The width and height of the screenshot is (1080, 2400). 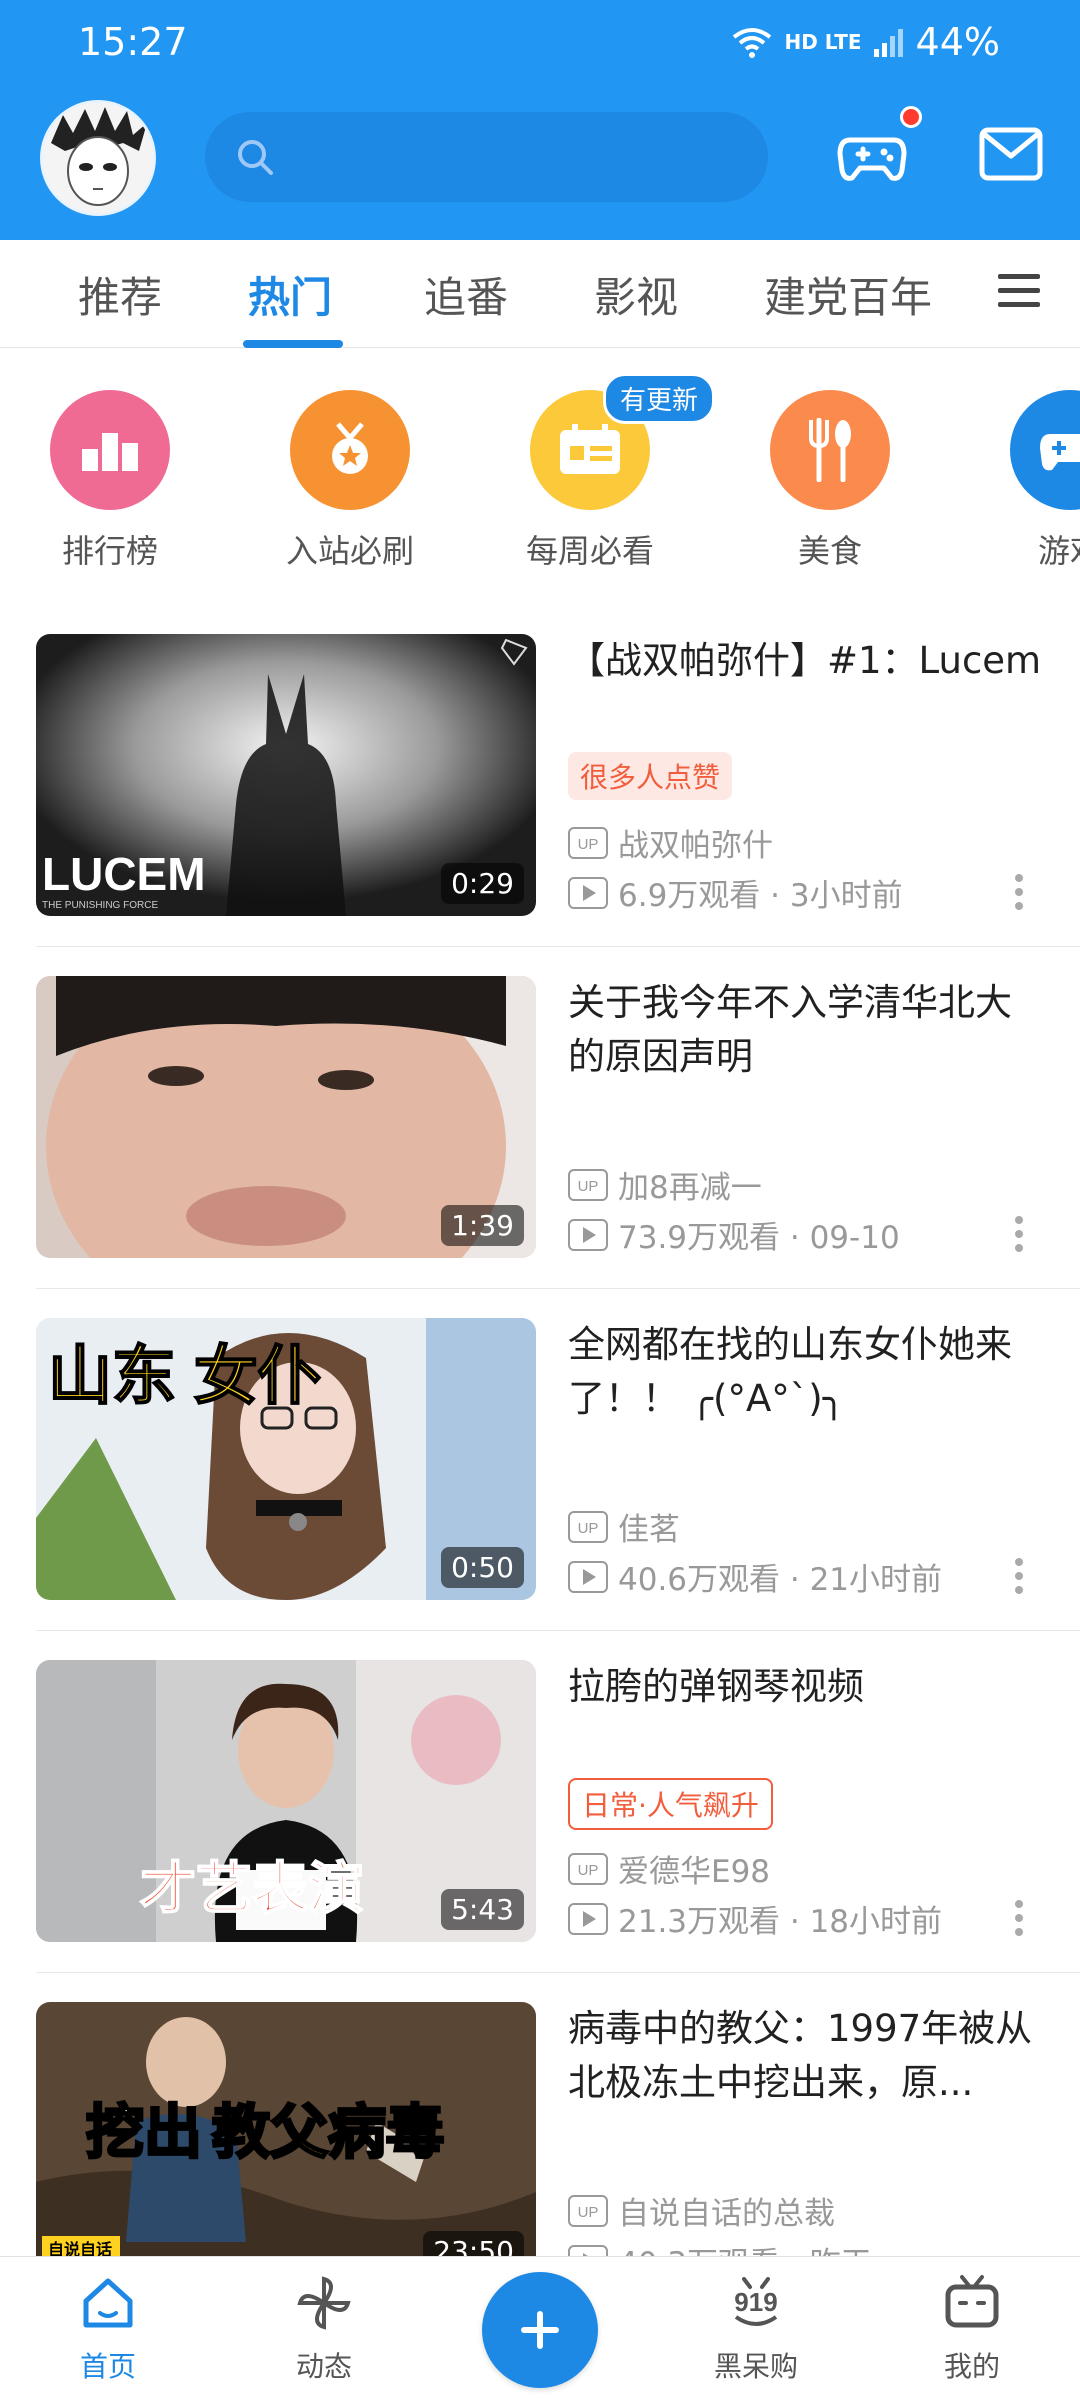 What do you see at coordinates (120, 294) in the screenshot?
I see `tab-recommend: 推荐` at bounding box center [120, 294].